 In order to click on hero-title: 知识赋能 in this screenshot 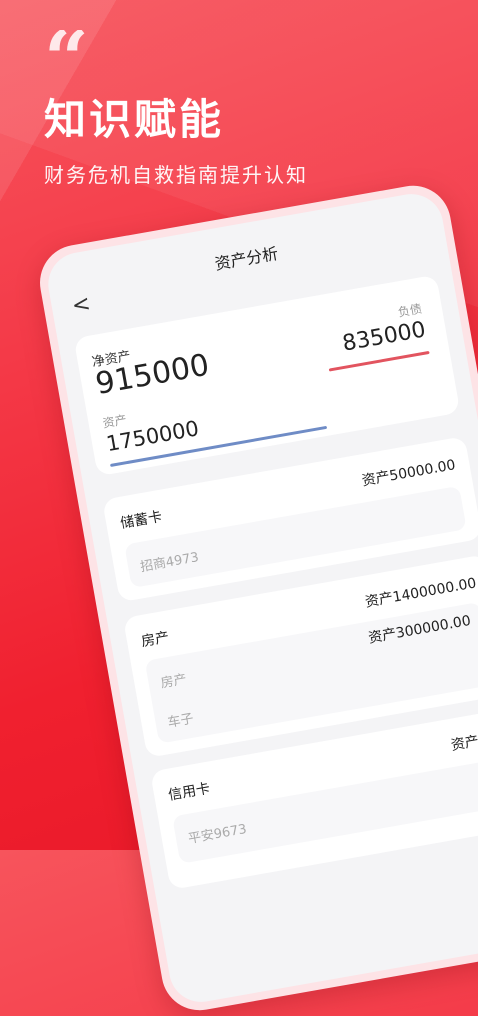, I will do `click(134, 119)`.